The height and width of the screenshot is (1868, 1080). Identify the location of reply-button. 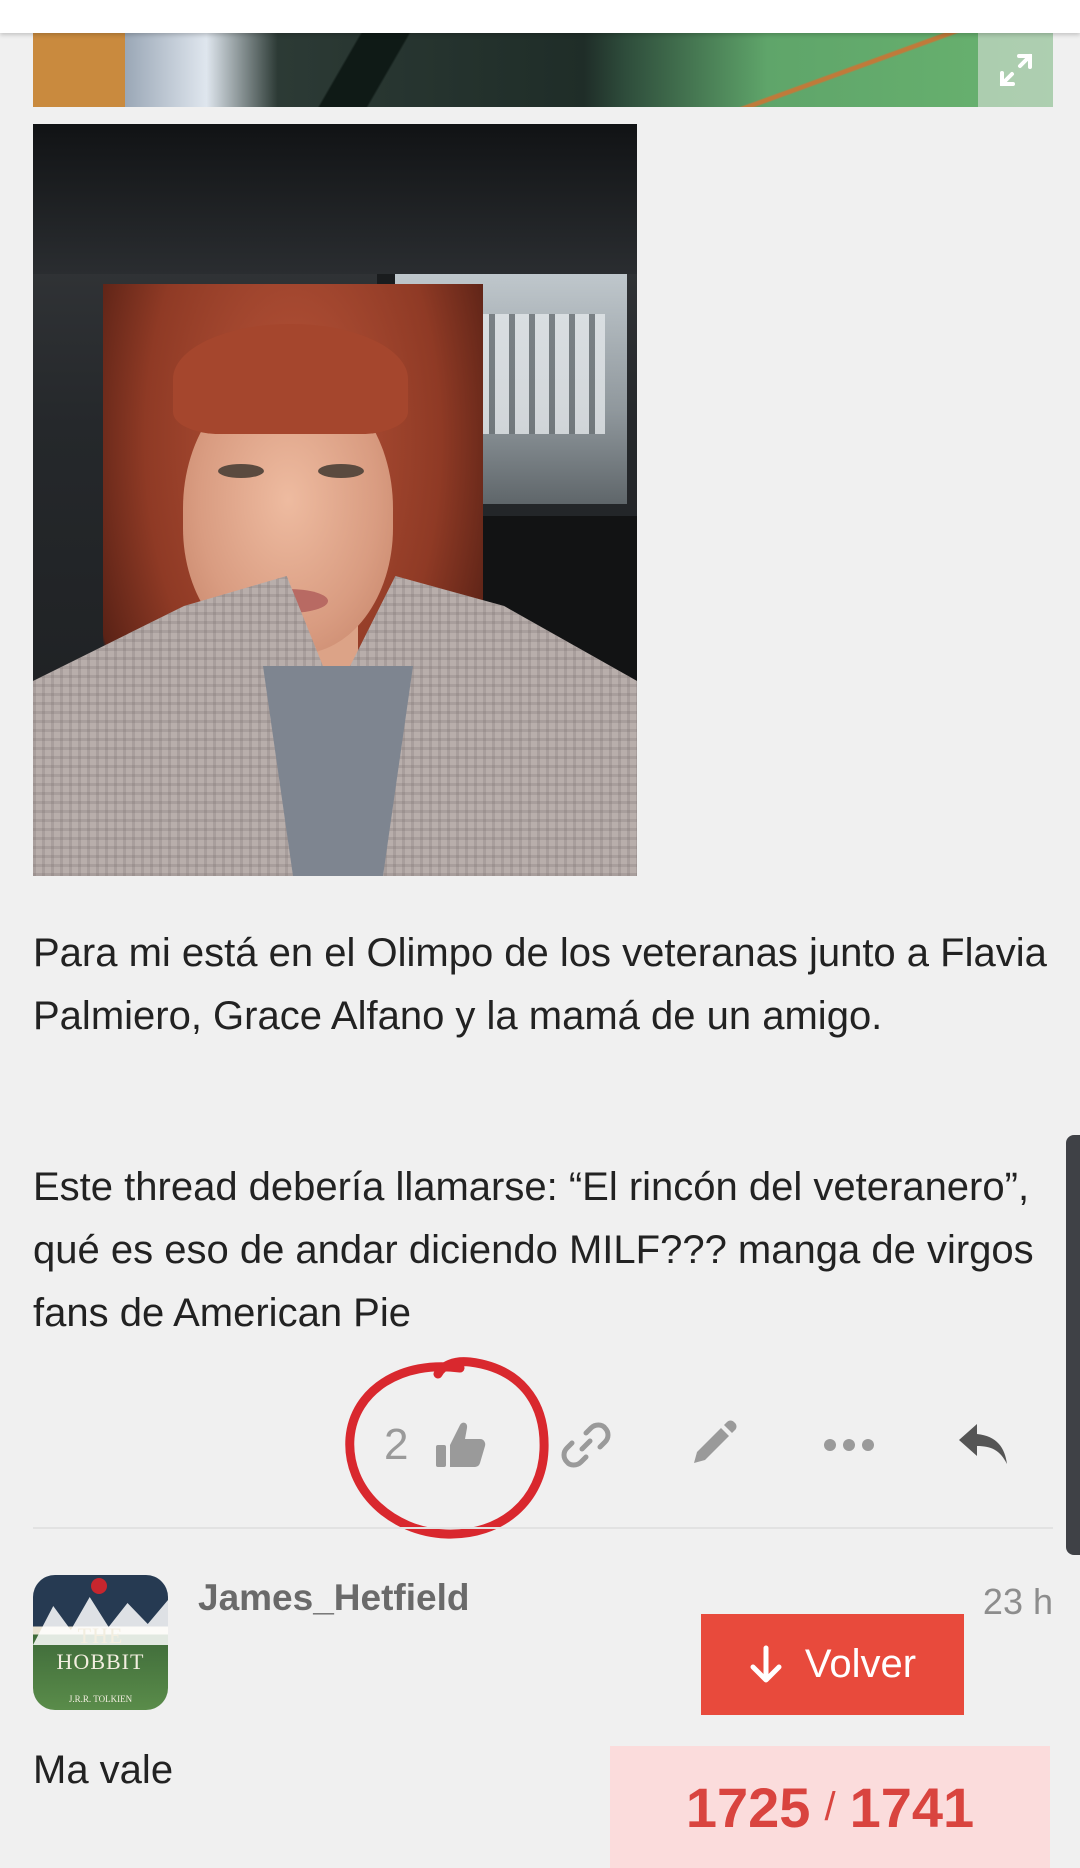
(985, 1445).